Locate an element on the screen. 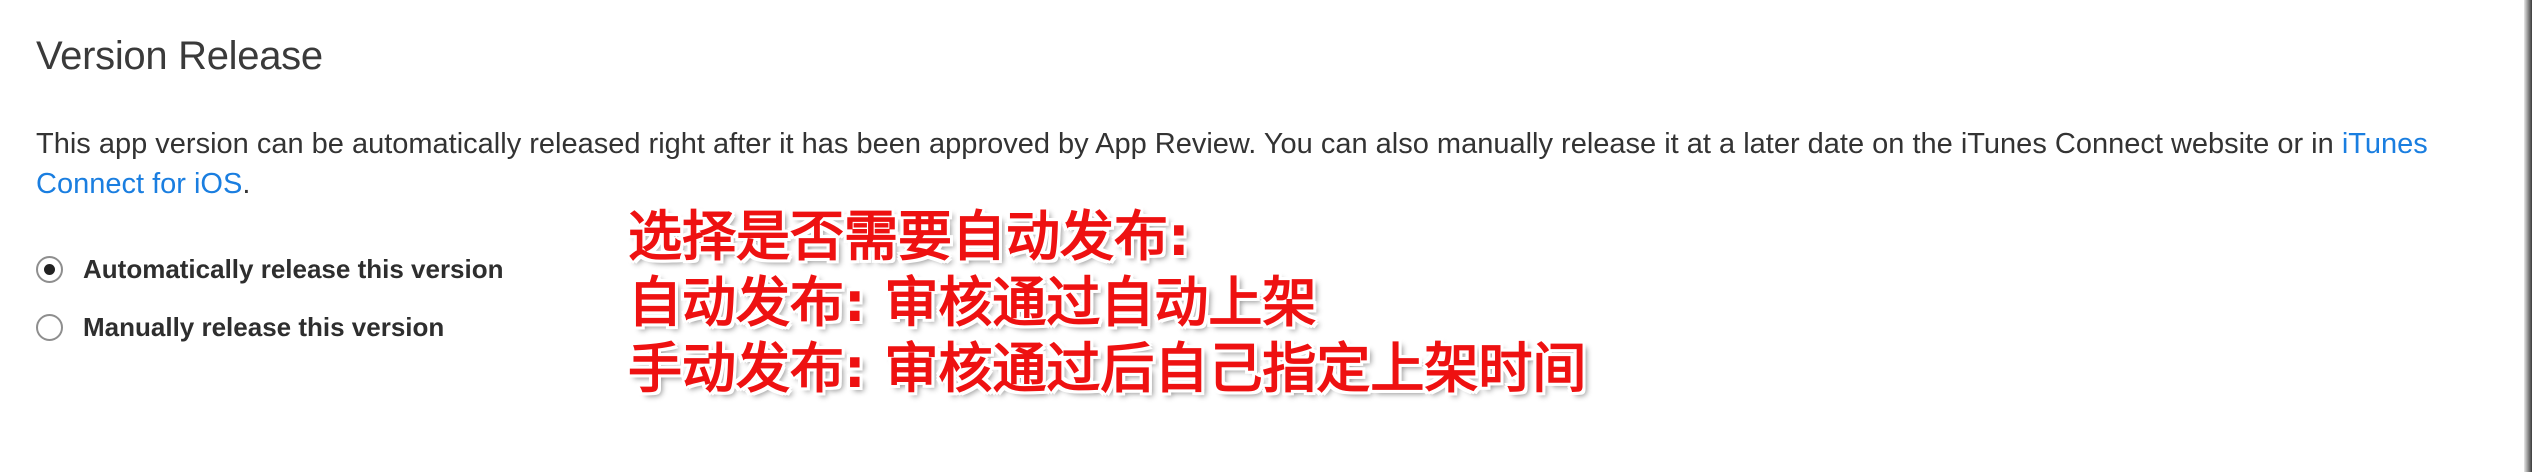  radio-dot-icon is located at coordinates (49, 269).